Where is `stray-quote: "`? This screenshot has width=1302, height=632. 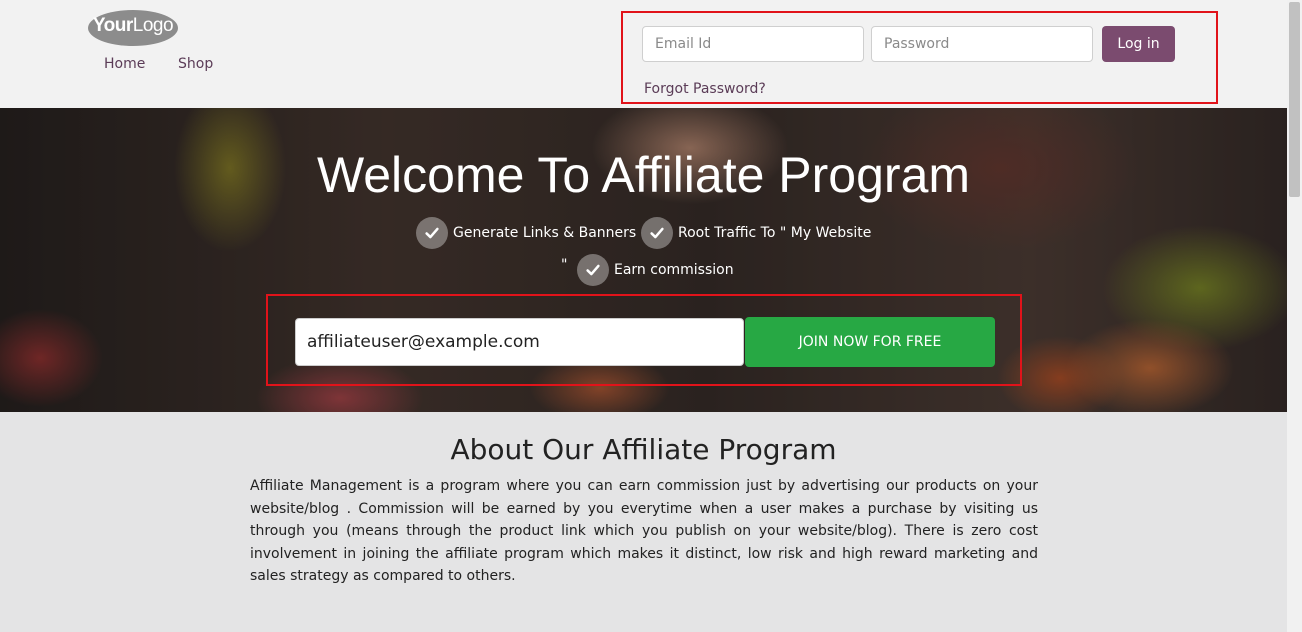
stray-quote: " is located at coordinates (564, 265).